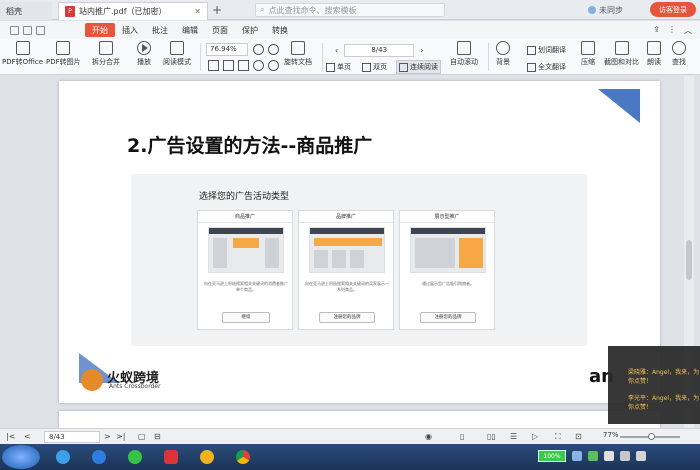 This screenshot has width=700, height=470. I want to click on menu-home: 开始, so click(100, 30).